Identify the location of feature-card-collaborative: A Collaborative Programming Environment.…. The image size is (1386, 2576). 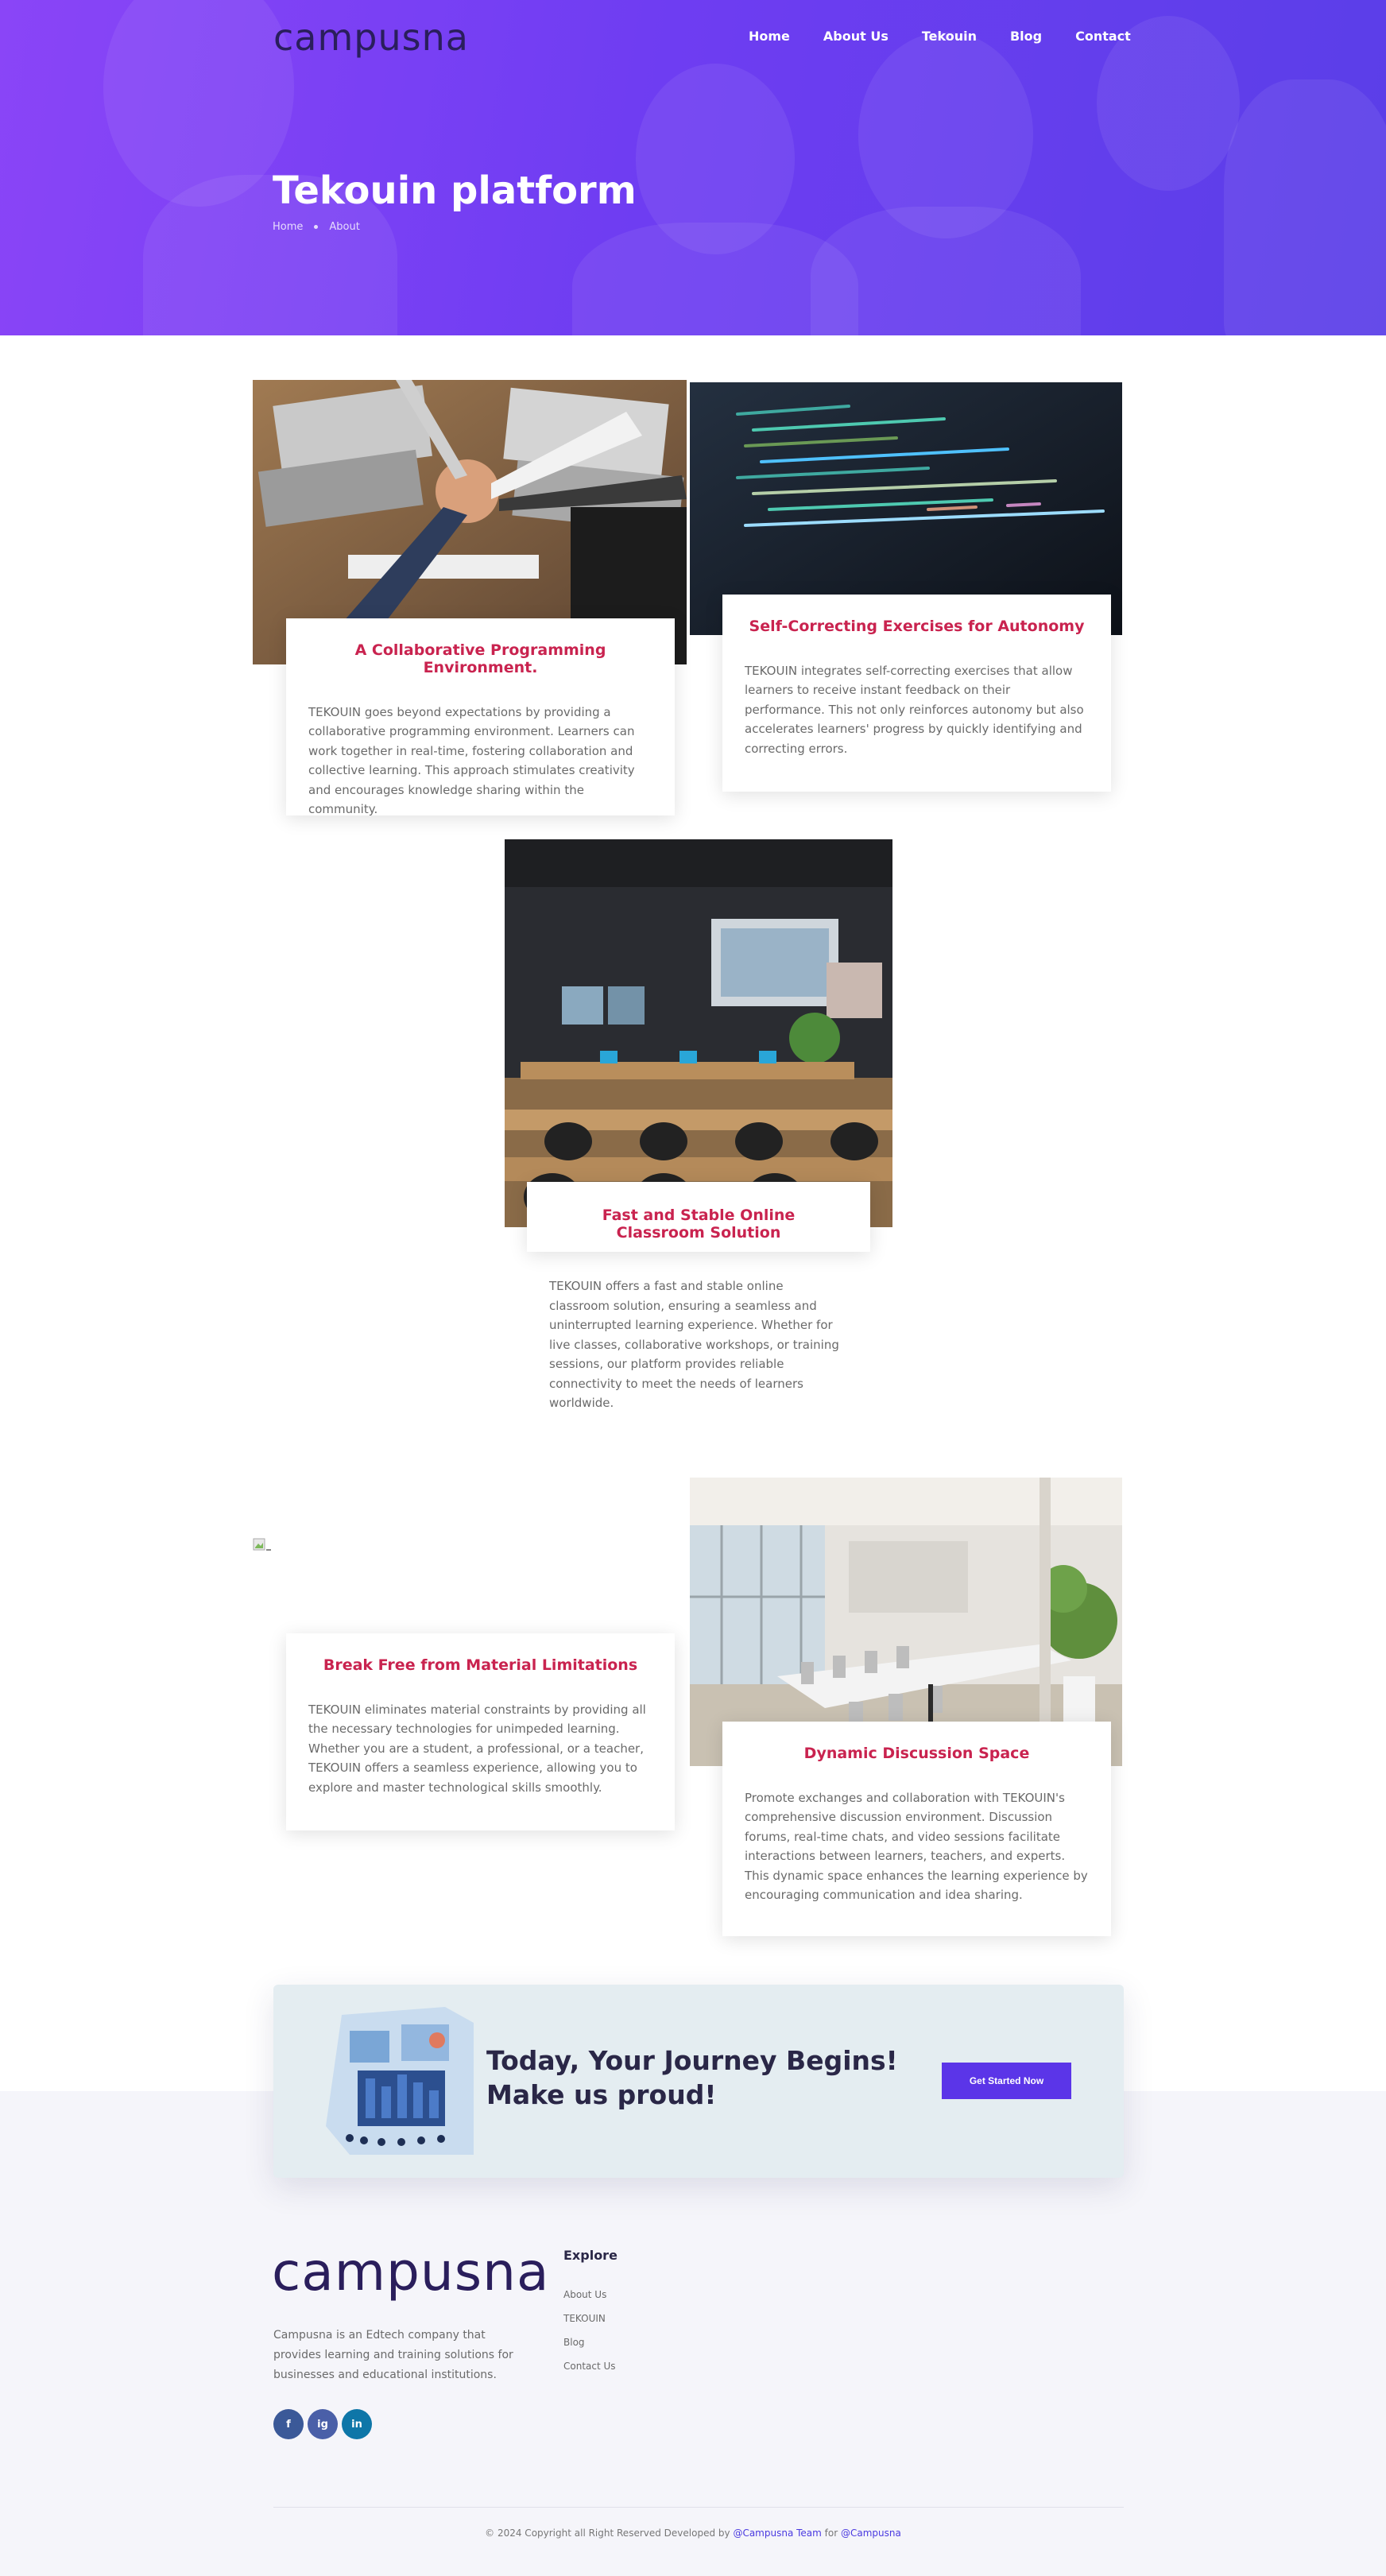
(480, 717).